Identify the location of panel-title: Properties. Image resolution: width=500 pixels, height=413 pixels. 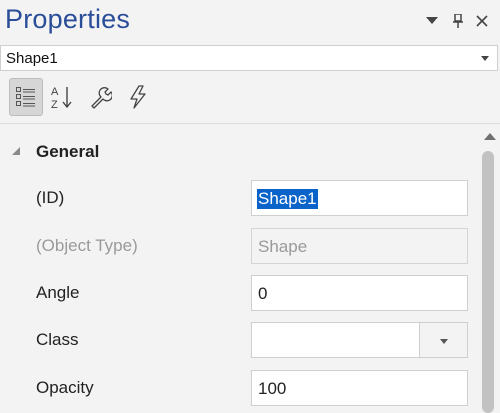
(68, 19).